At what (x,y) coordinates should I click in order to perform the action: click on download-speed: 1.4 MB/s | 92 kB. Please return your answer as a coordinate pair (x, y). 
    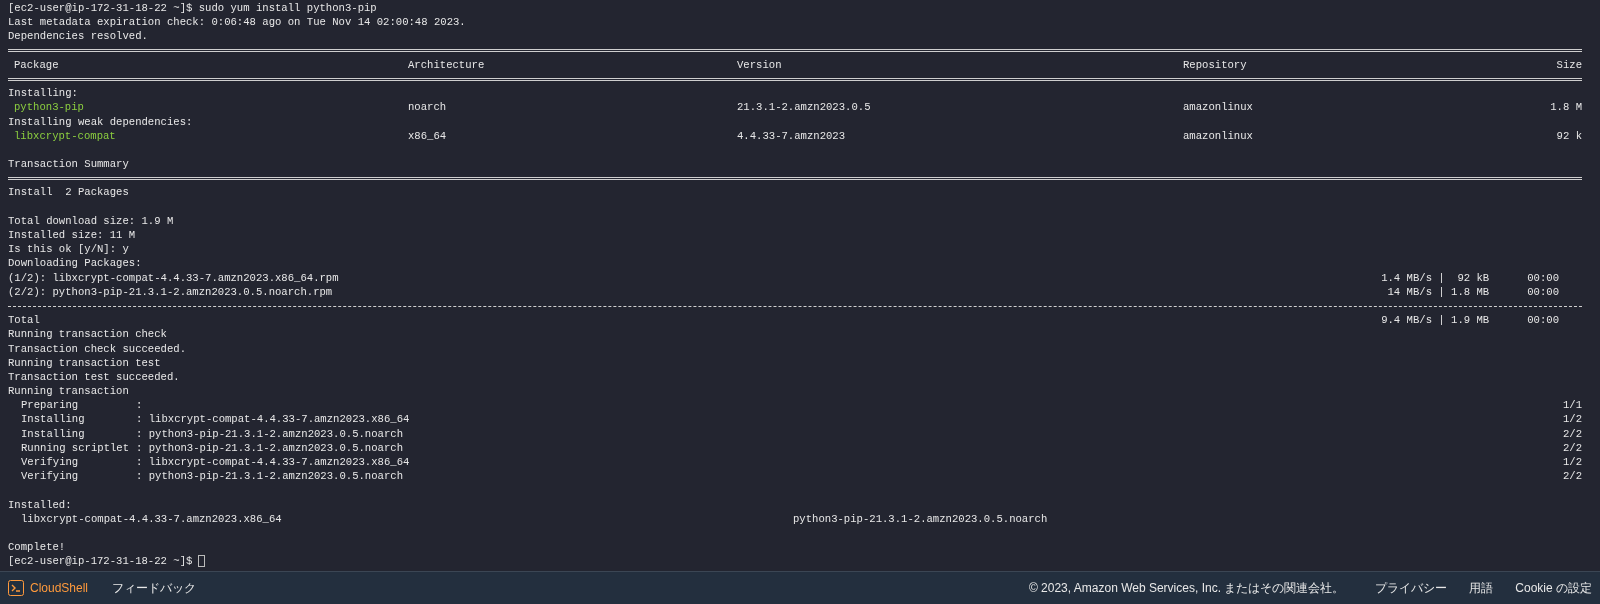
    Looking at the image, I should click on (1435, 277).